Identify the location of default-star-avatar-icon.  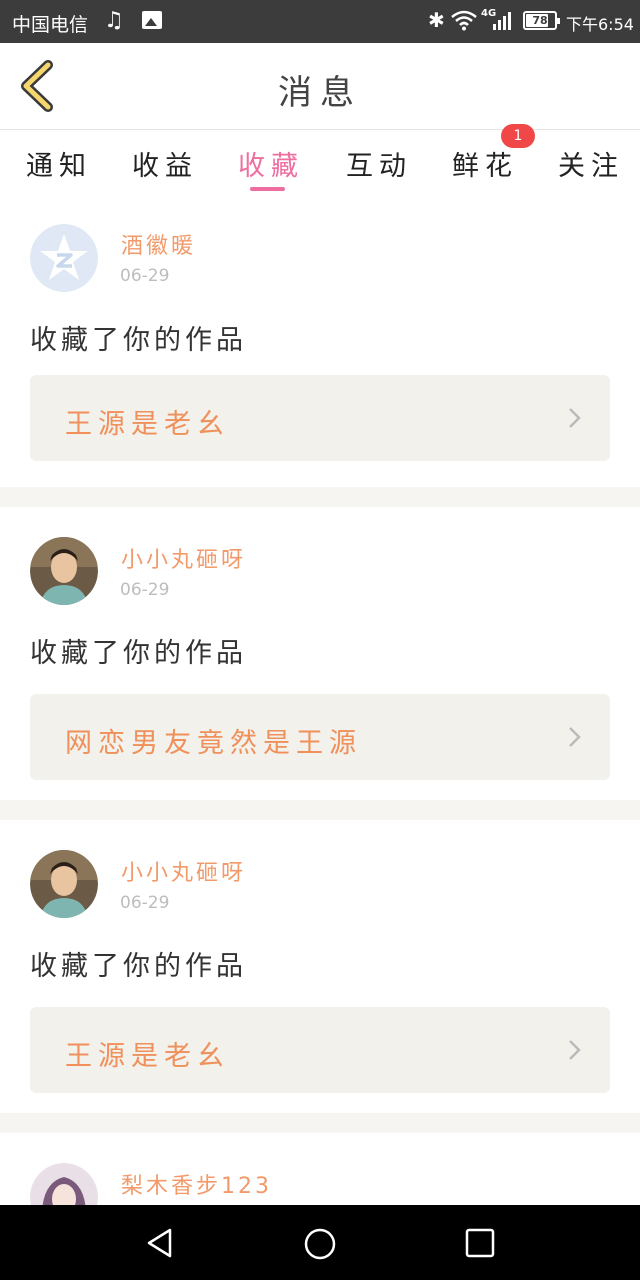
(64, 258).